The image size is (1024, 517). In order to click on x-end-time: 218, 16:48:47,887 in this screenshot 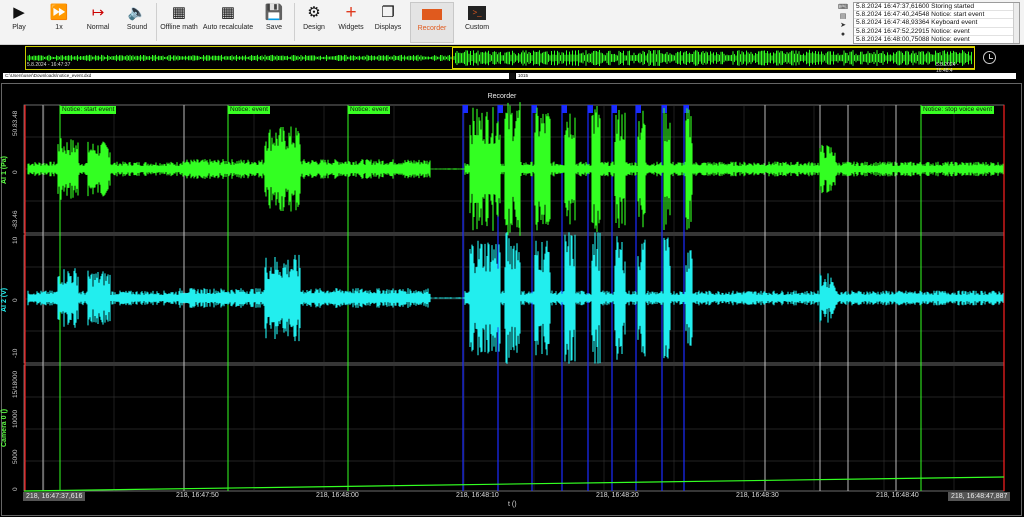, I will do `click(979, 496)`.